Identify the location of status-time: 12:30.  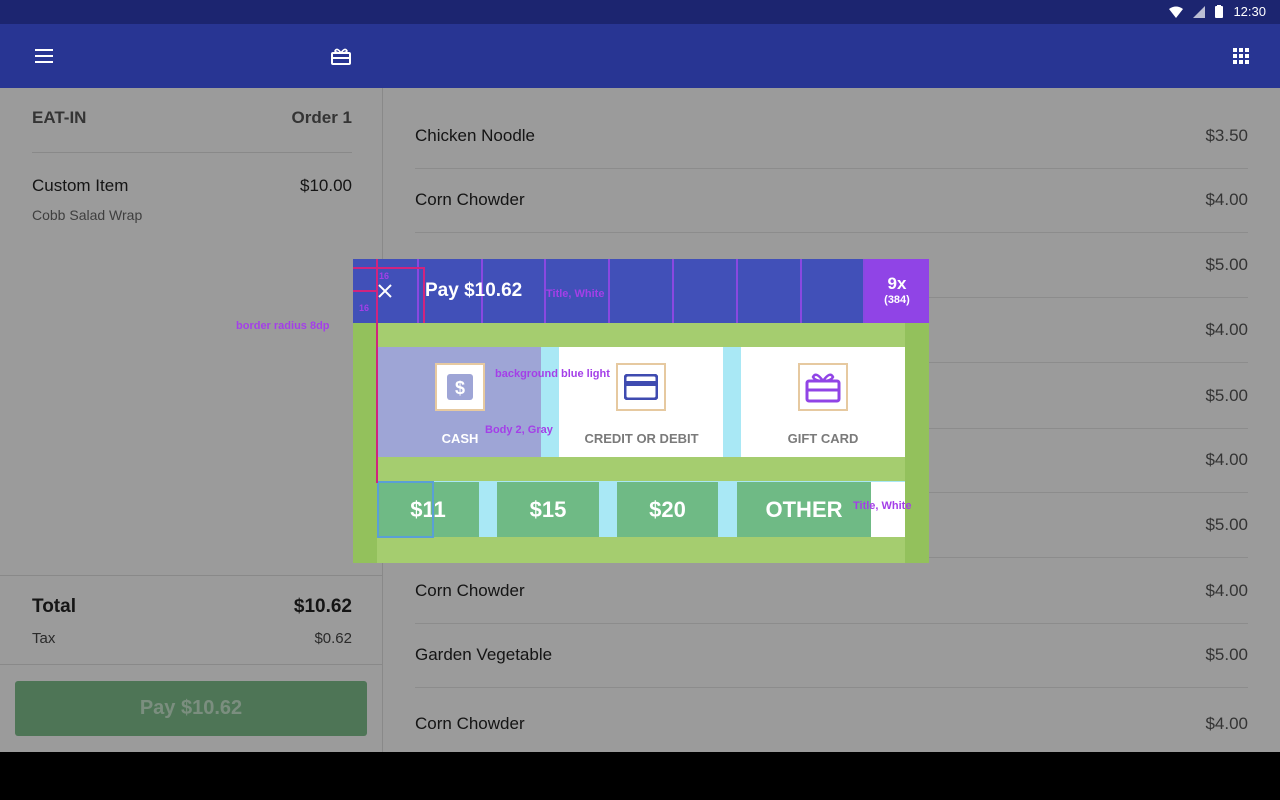
(1249, 11).